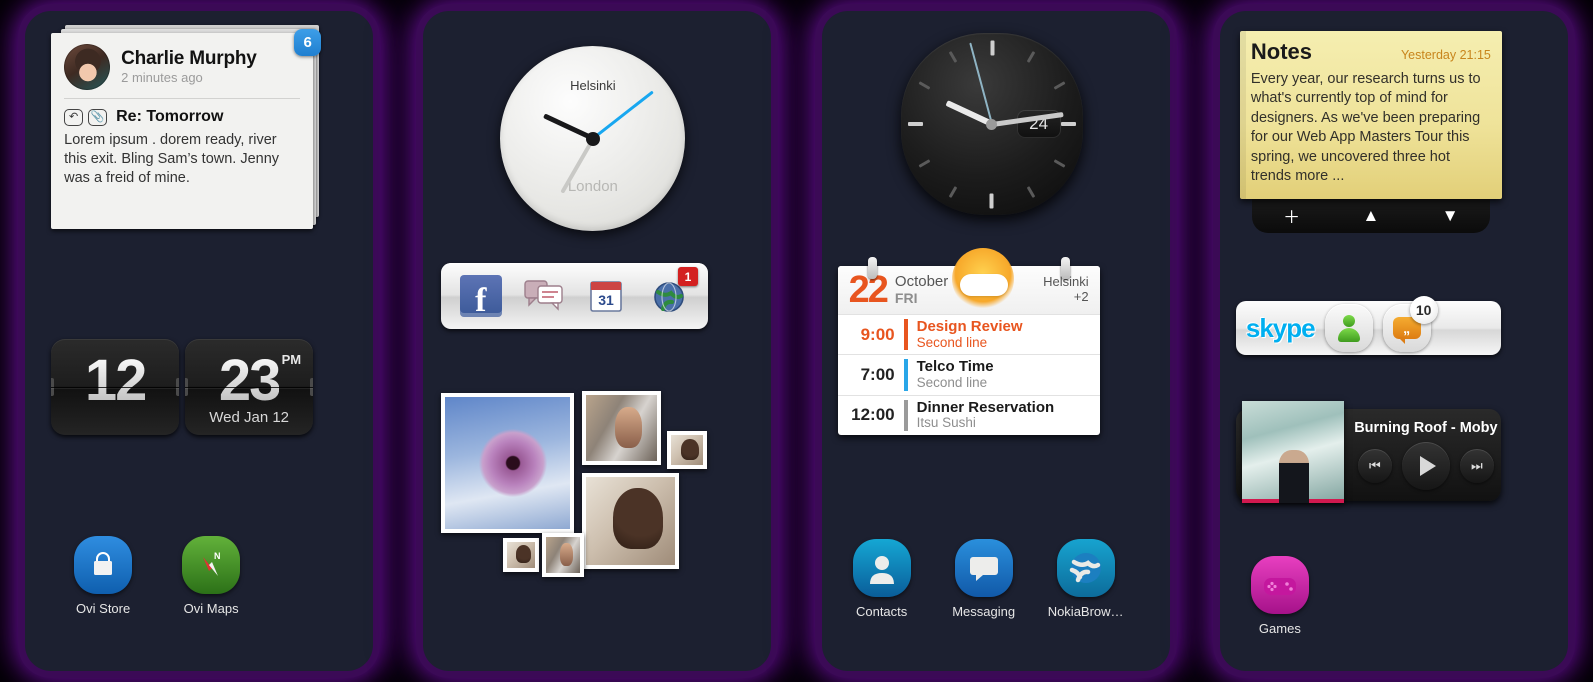  I want to click on app-messaging: Messaging, so click(984, 579).